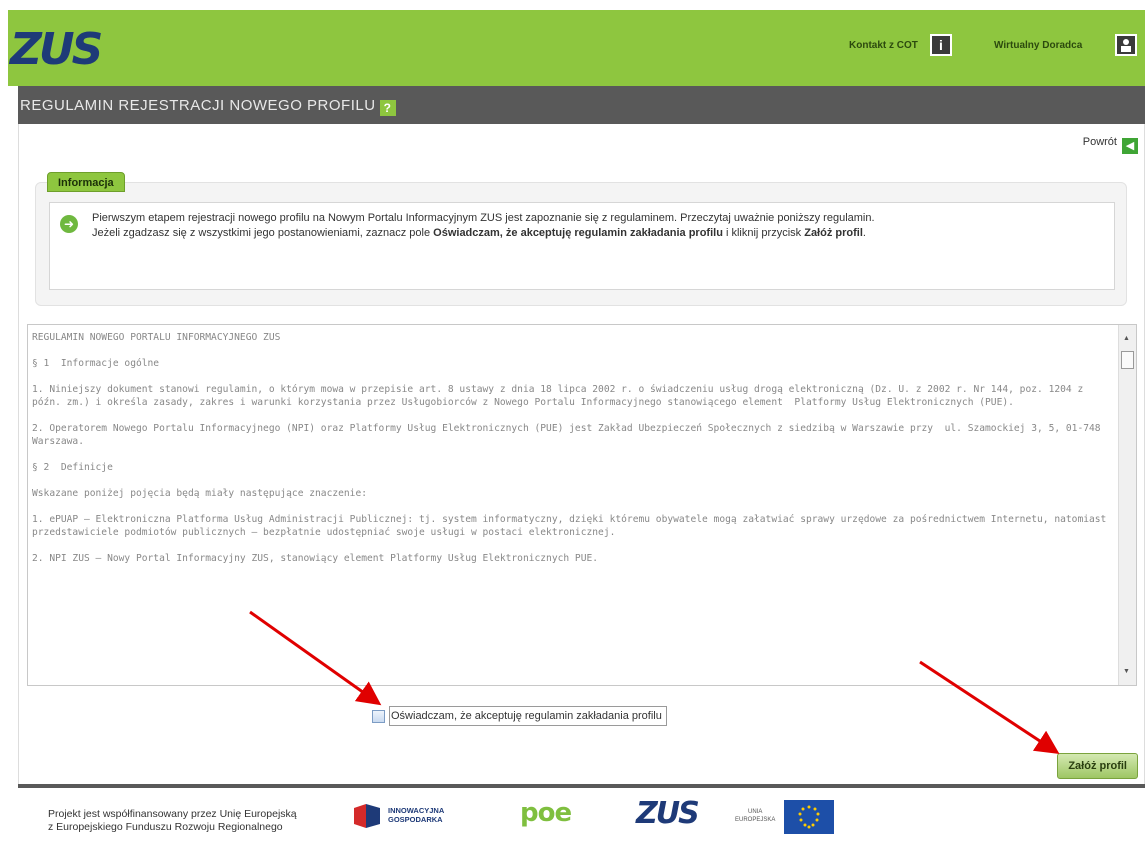 This screenshot has width=1145, height=841. Describe the element at coordinates (315, 658) in the screenshot. I see `arrow-to-checkbox` at that location.